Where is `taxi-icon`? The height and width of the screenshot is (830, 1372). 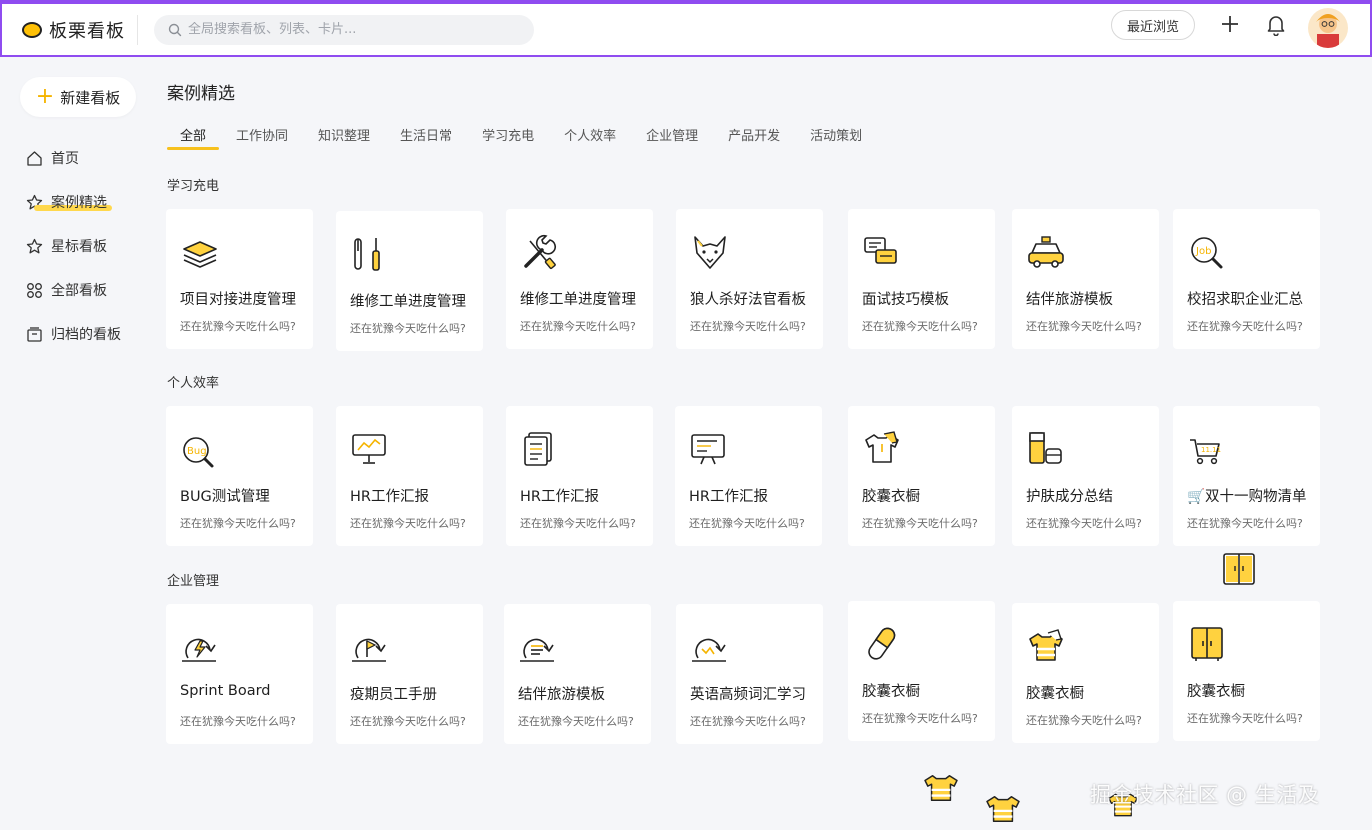 taxi-icon is located at coordinates (1046, 252).